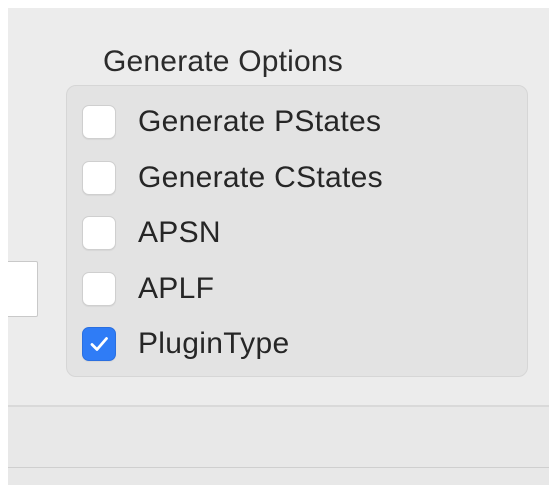 The width and height of the screenshot is (549, 485). Describe the element at coordinates (214, 343) in the screenshot. I see `option-label: PluginType` at that location.